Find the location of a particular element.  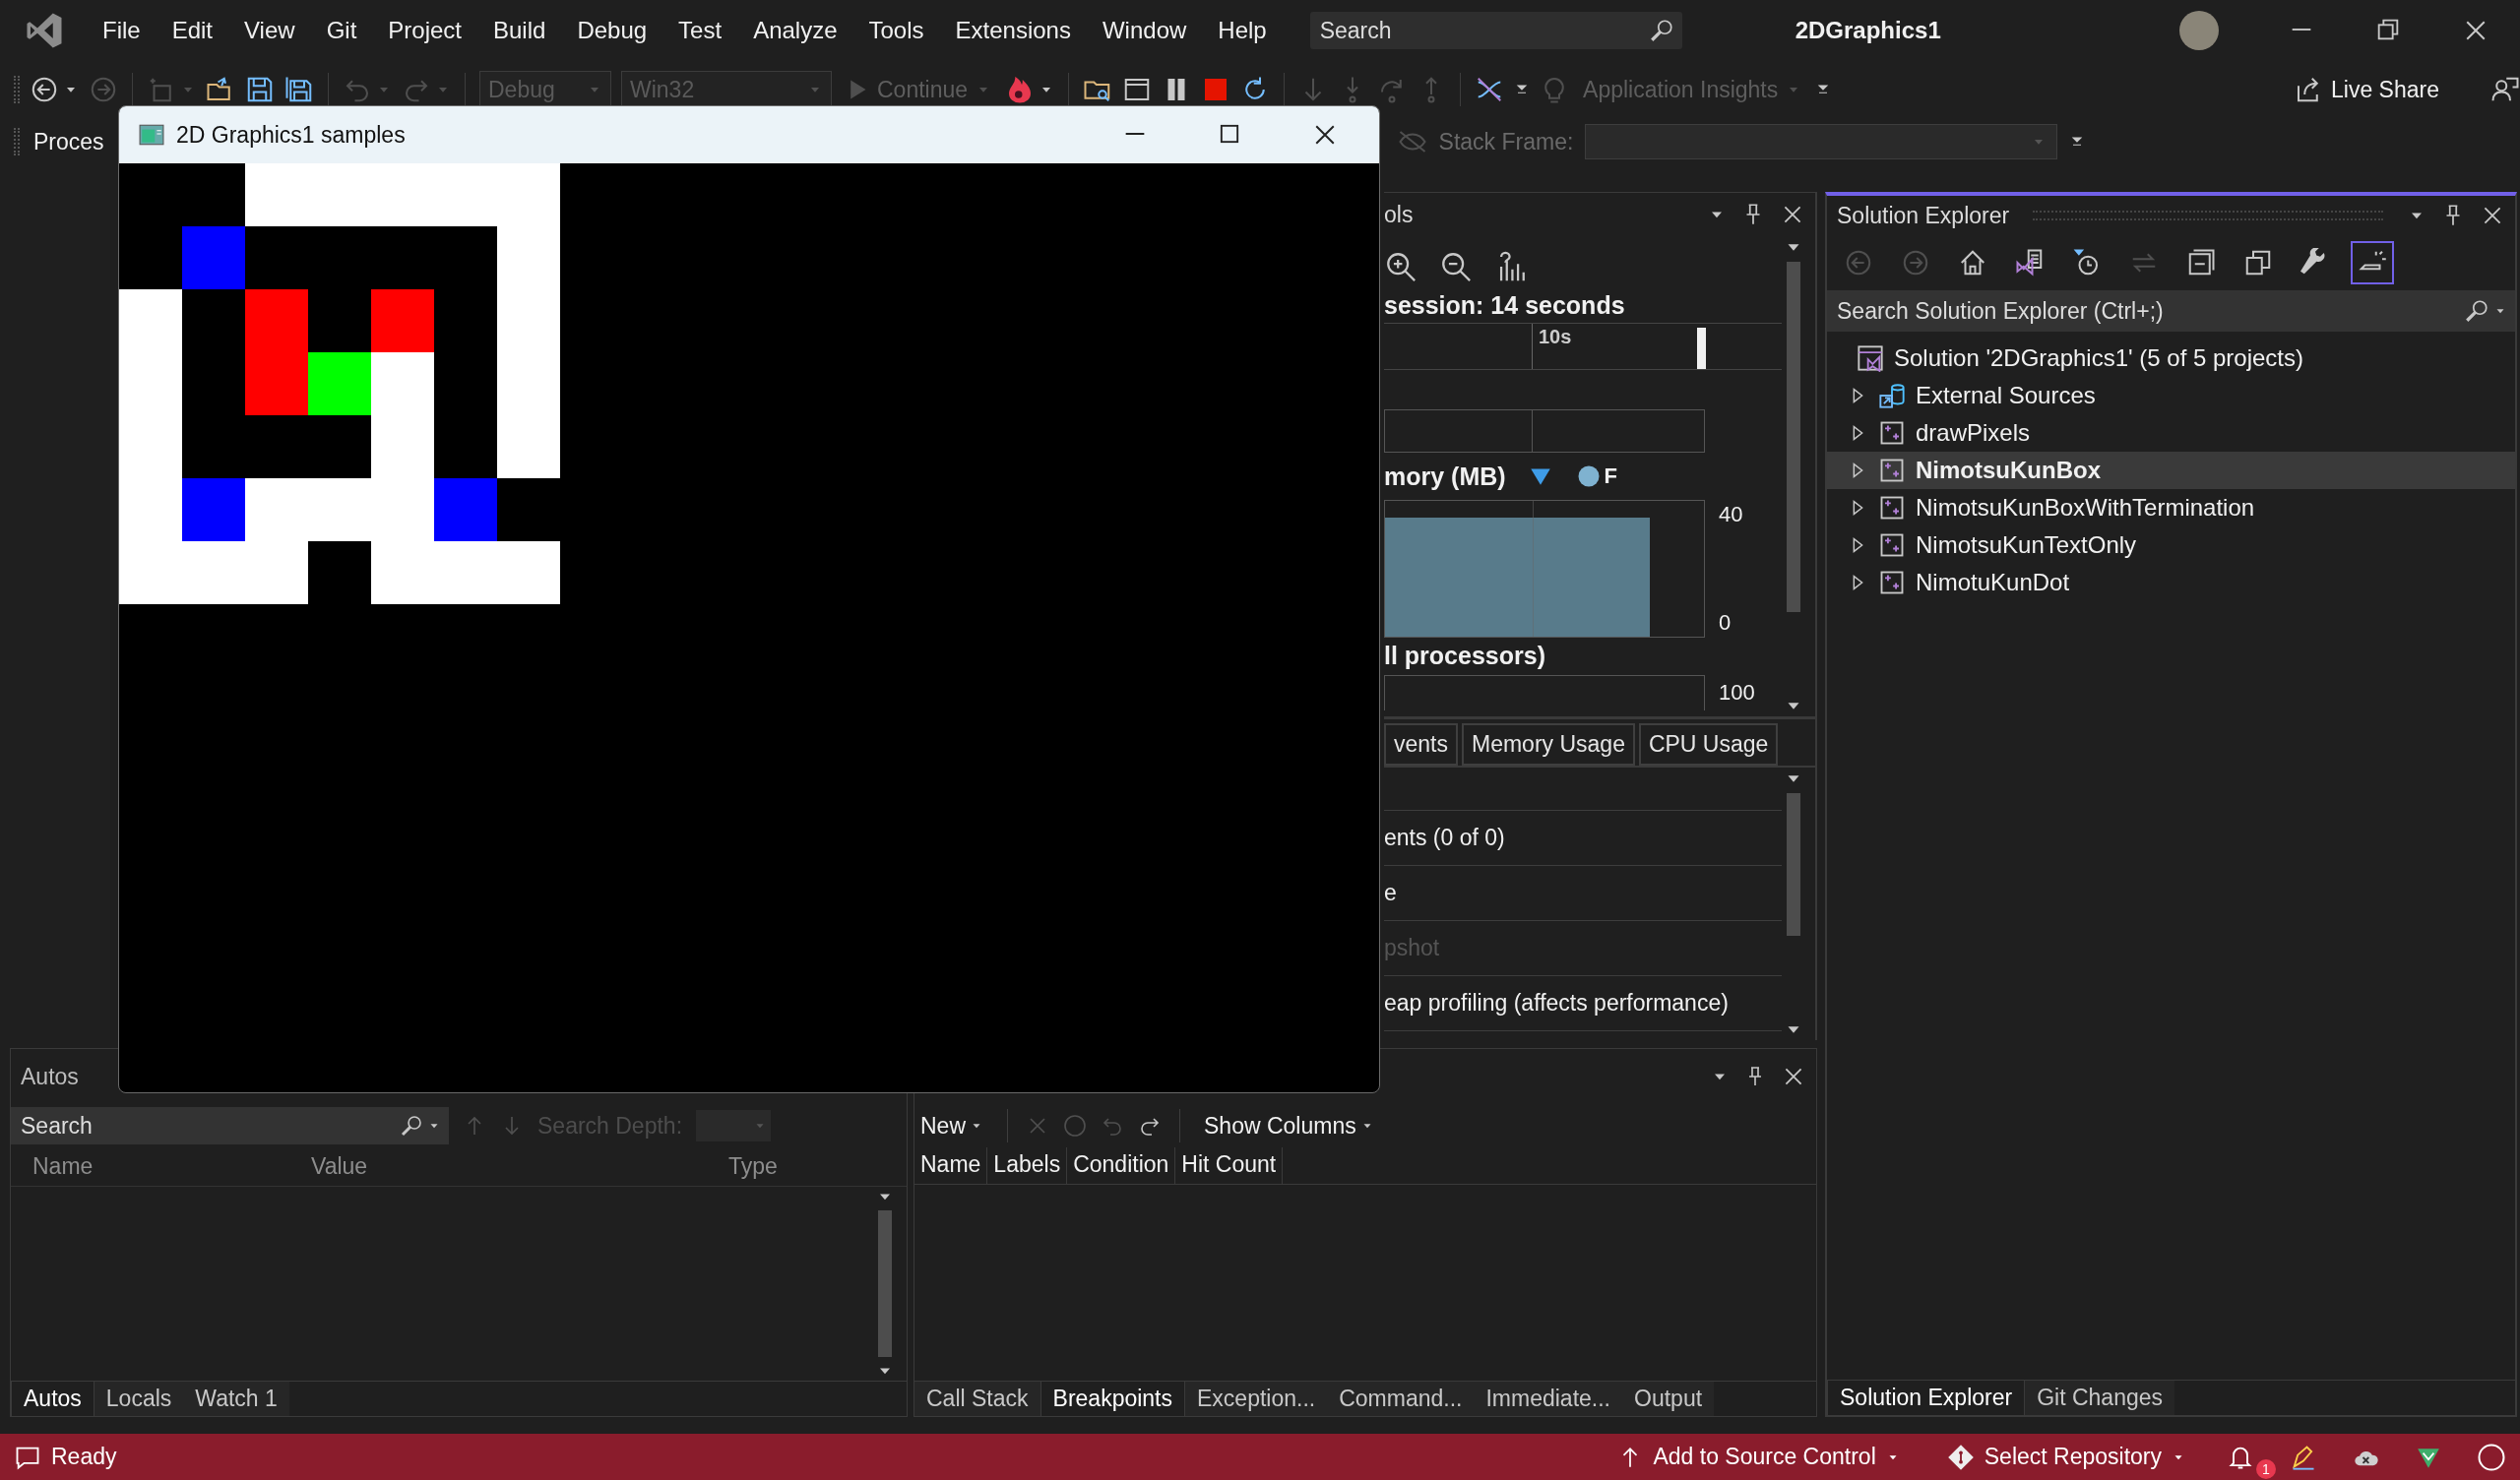

tree-item: drawPixels is located at coordinates (2171, 433).